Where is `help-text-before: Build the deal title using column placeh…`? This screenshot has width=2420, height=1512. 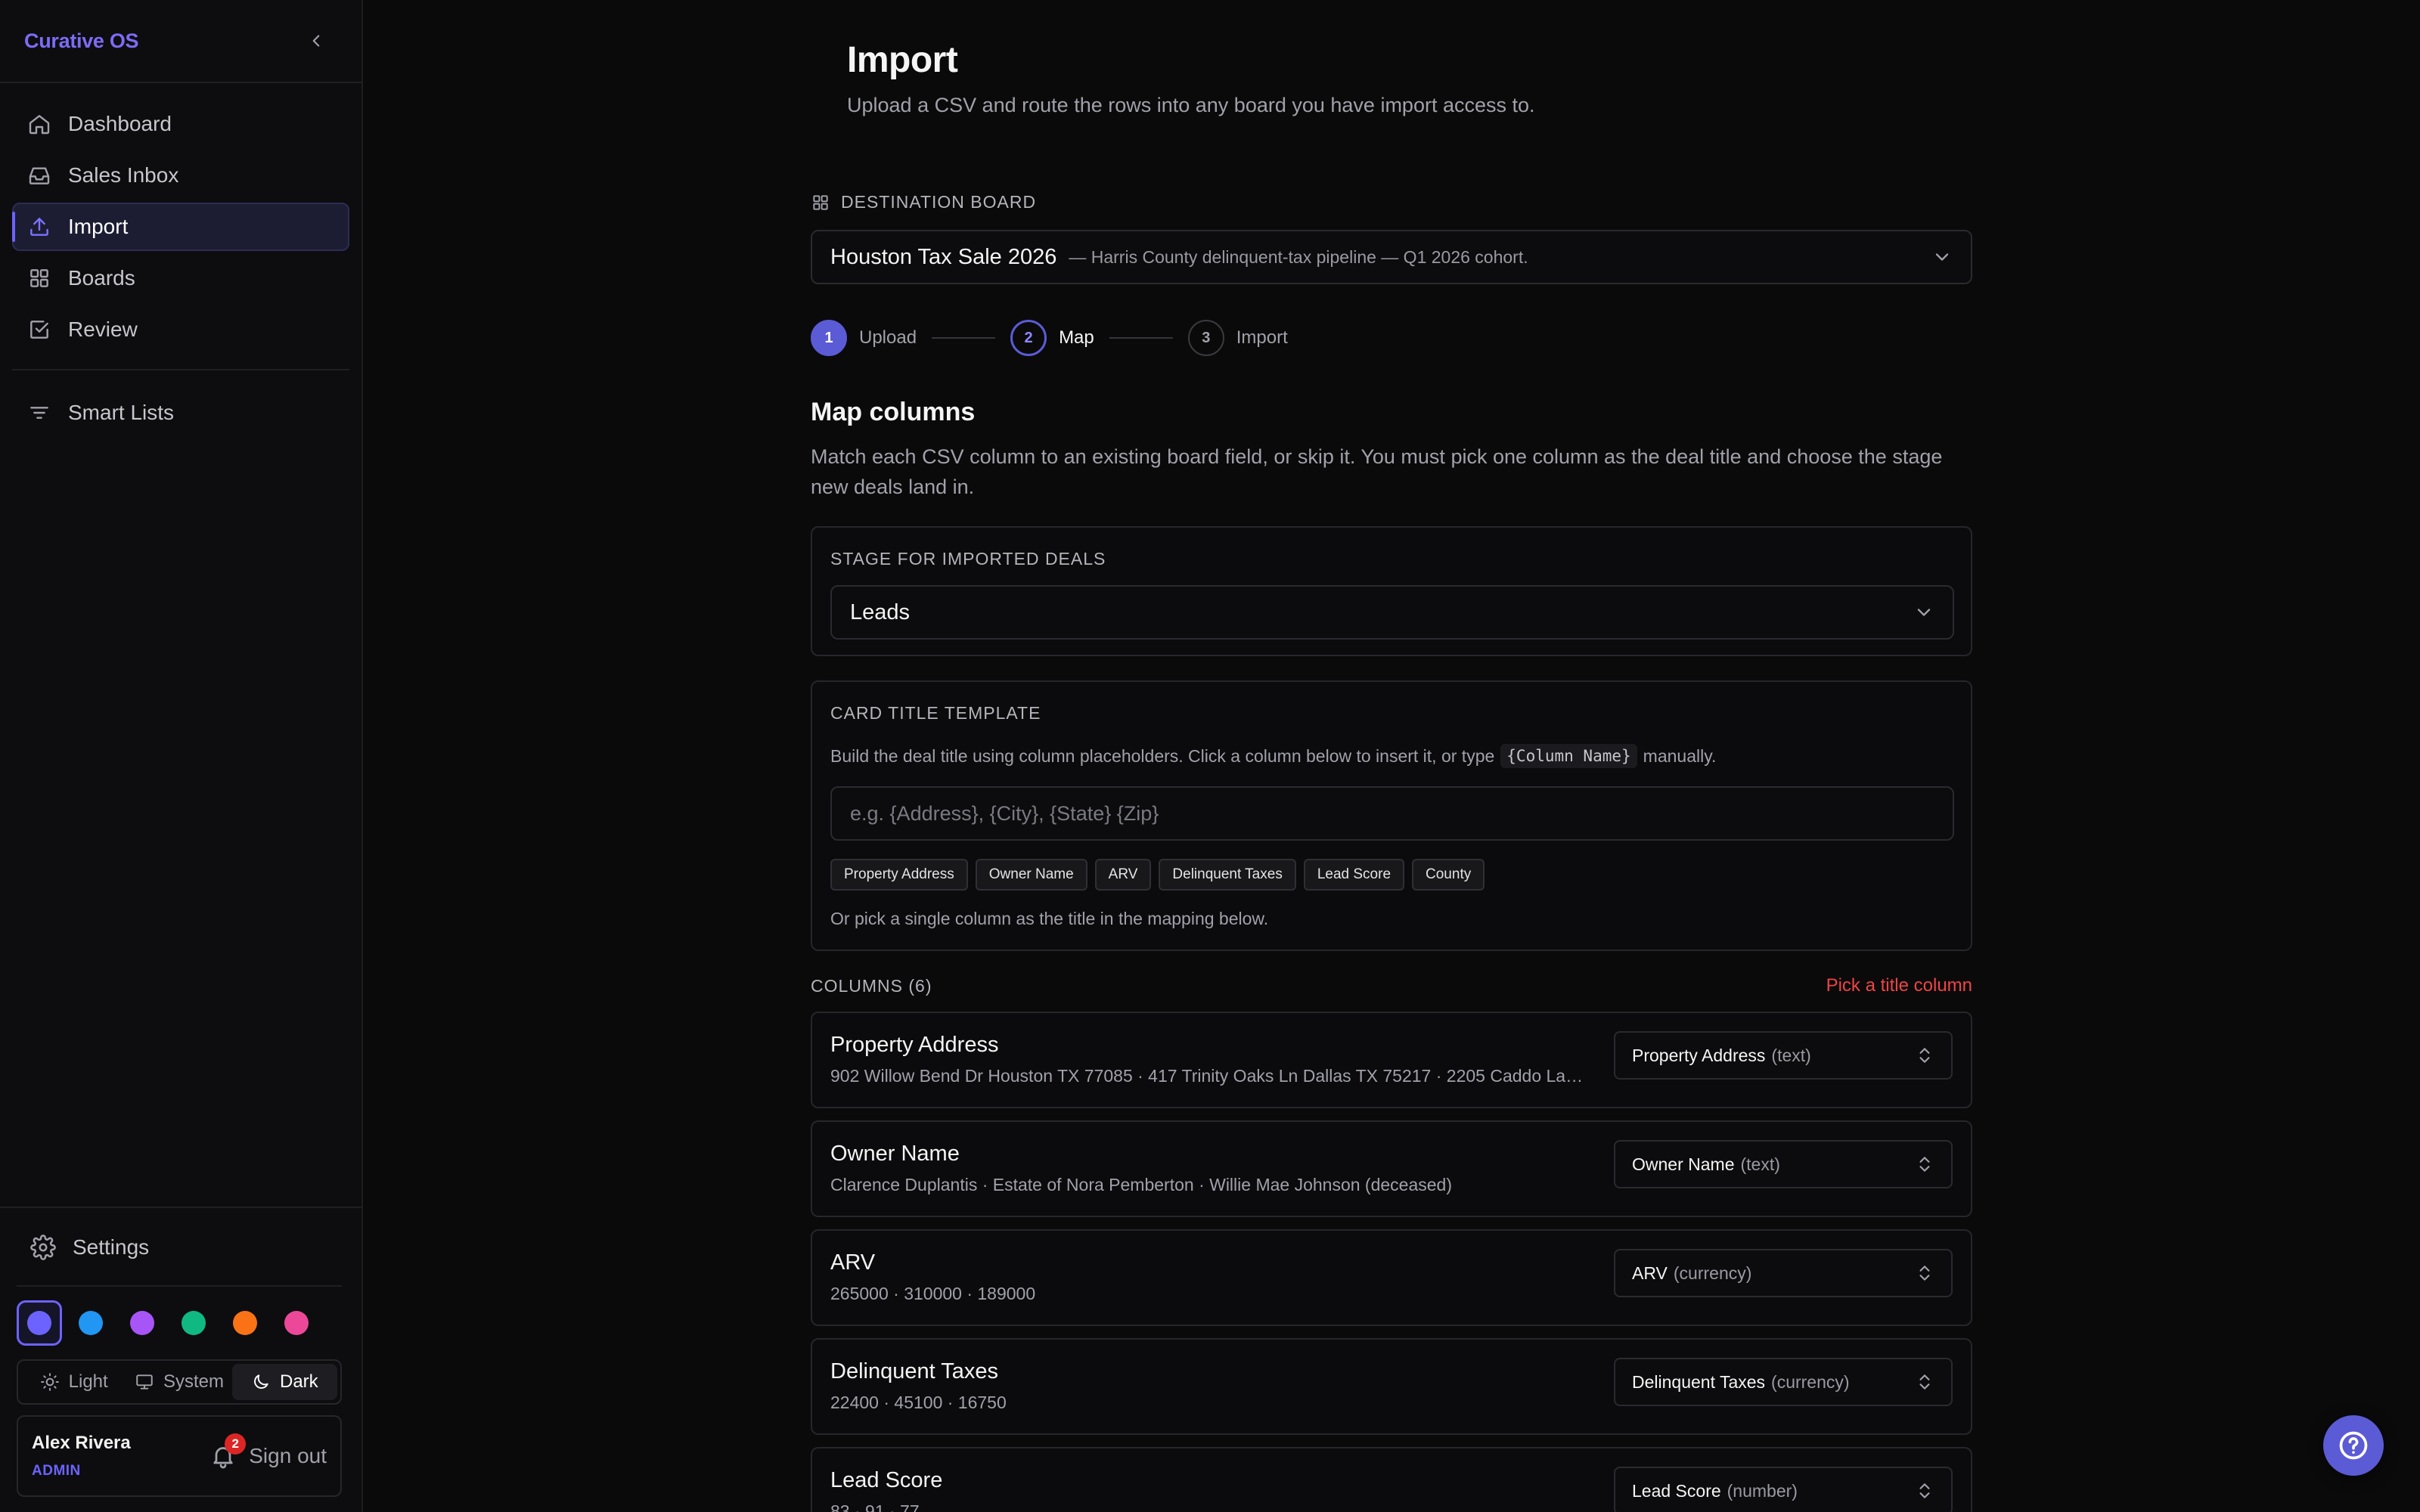 help-text-before: Build the deal title using column placeh… is located at coordinates (1162, 756).